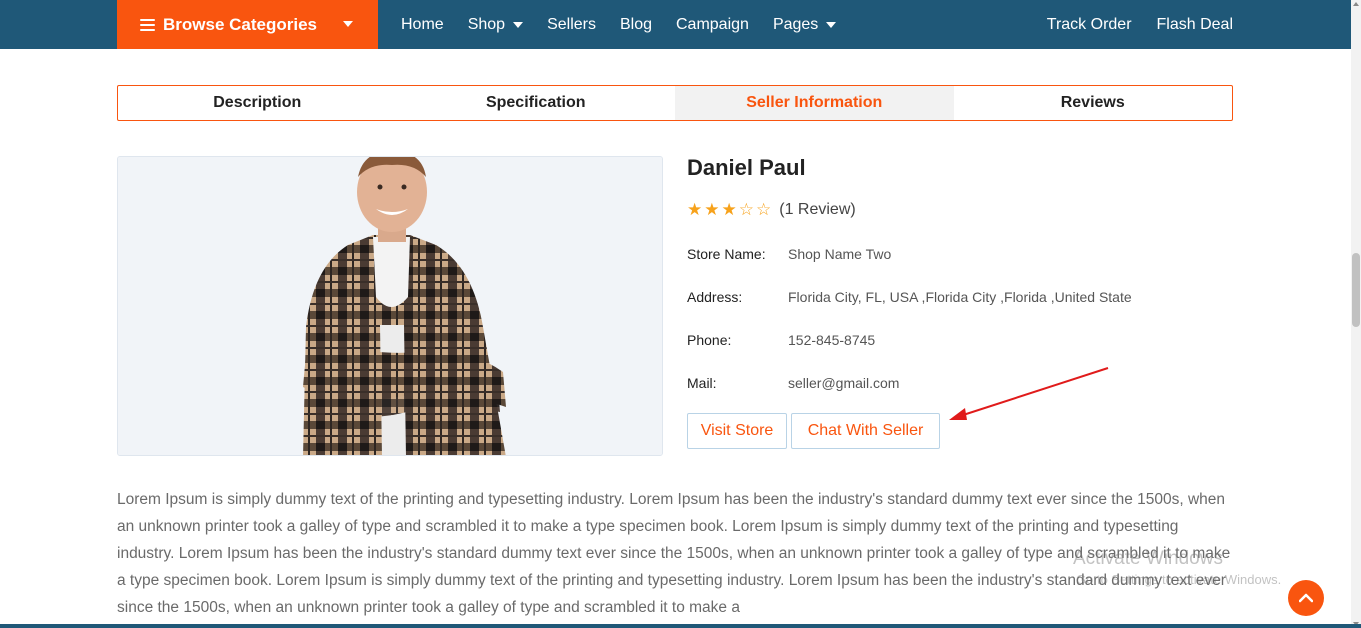  I want to click on browse-categories-button: Browse Categories, so click(247, 24).